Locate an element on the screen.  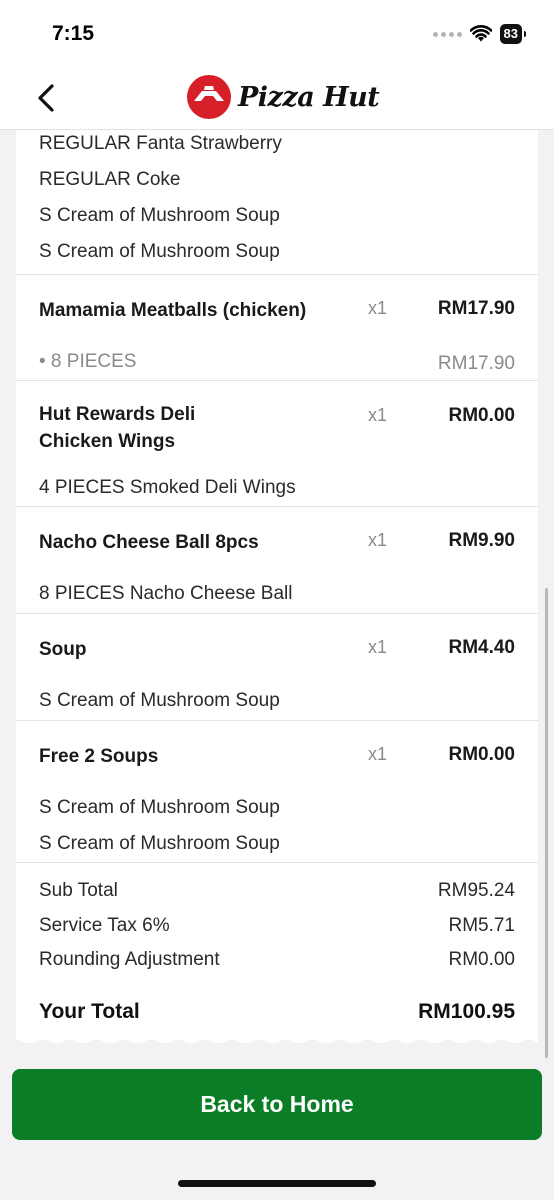
status-bar: 7:15 83 is located at coordinates (277, 33).